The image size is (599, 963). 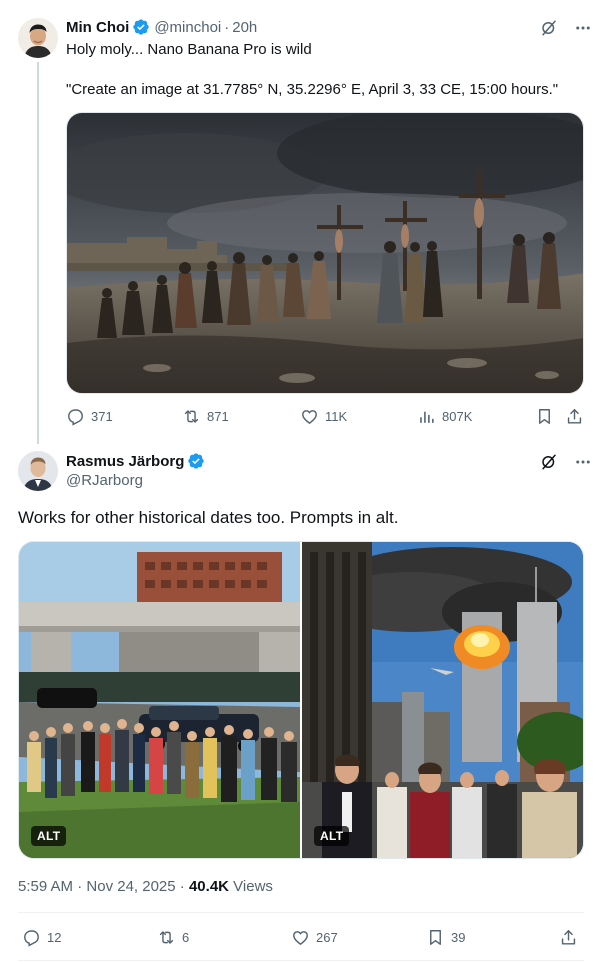 What do you see at coordinates (253, 886) in the screenshot?
I see `views-label: Views` at bounding box center [253, 886].